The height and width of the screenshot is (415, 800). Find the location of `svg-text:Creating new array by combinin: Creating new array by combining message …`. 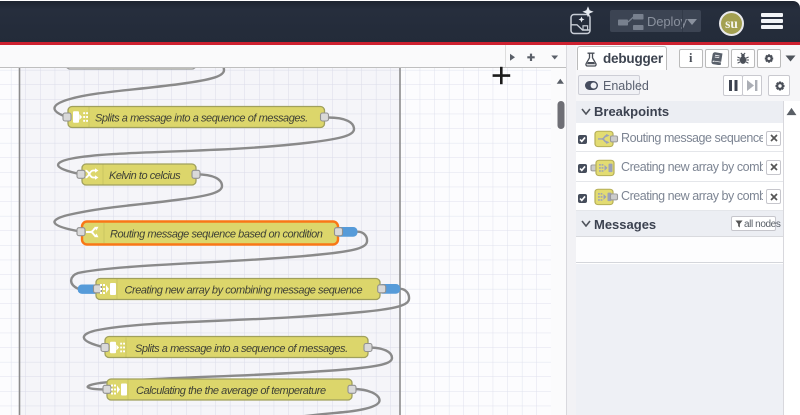

svg-text:Creating new array by combinin: Creating new array by combining message … is located at coordinates (244, 291).